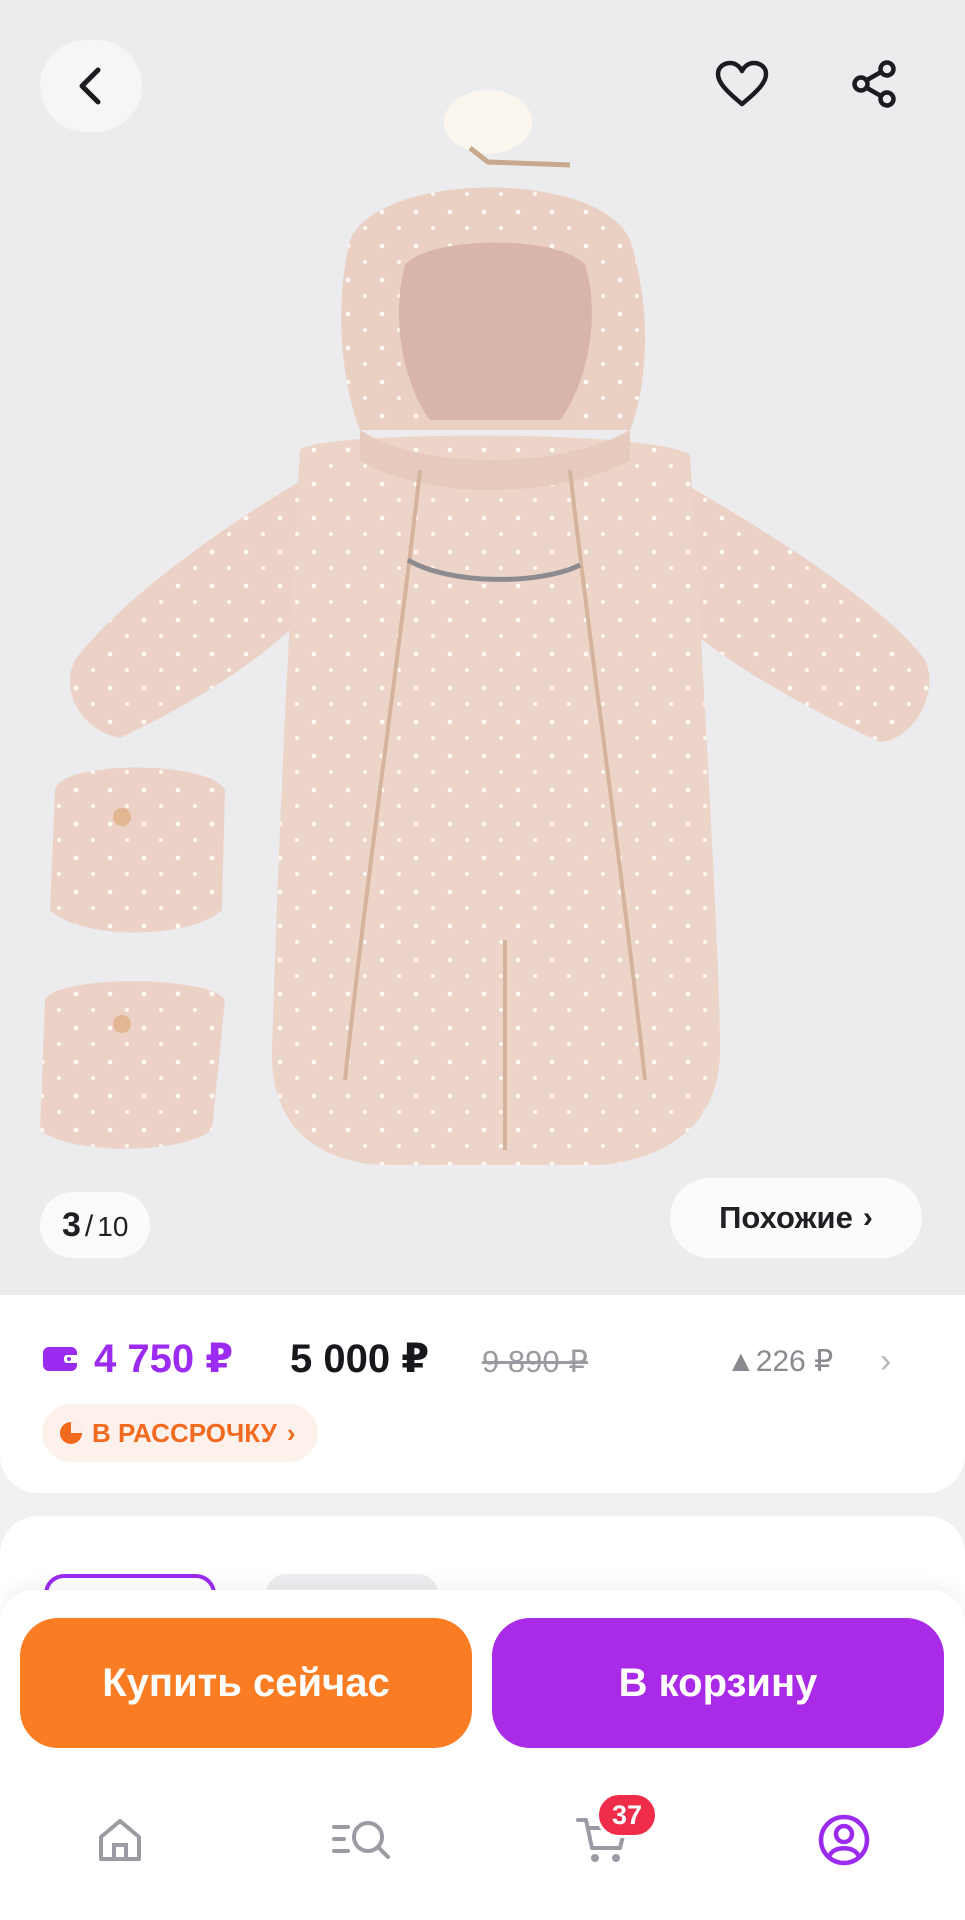 The width and height of the screenshot is (965, 1920). I want to click on installment-label: В РАССРОЧКУ, so click(184, 1432).